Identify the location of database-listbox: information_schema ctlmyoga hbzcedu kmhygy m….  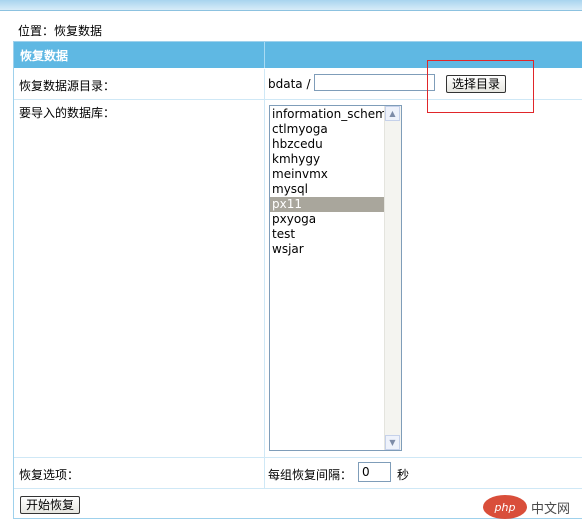
(335, 278).